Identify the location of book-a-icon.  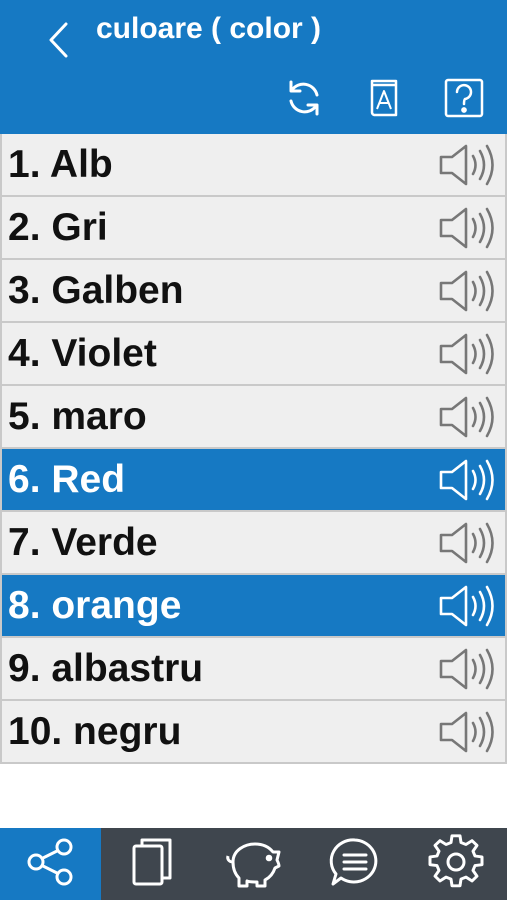
(384, 100).